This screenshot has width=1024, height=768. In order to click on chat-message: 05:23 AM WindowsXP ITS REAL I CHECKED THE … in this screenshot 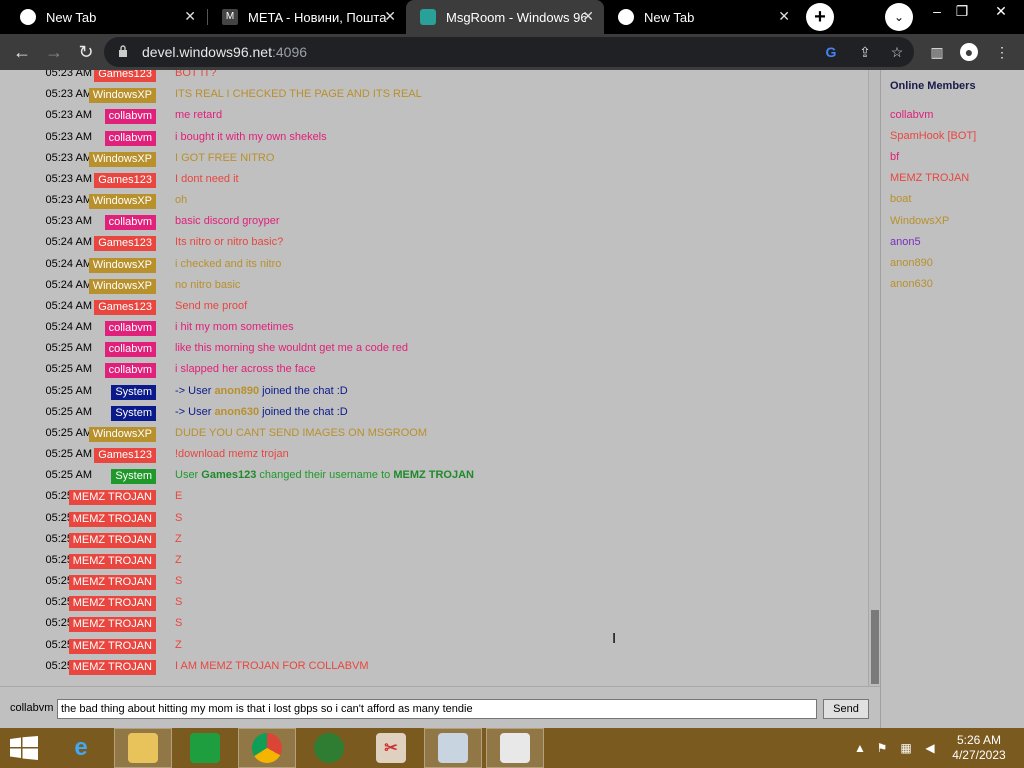, I will do `click(434, 96)`.